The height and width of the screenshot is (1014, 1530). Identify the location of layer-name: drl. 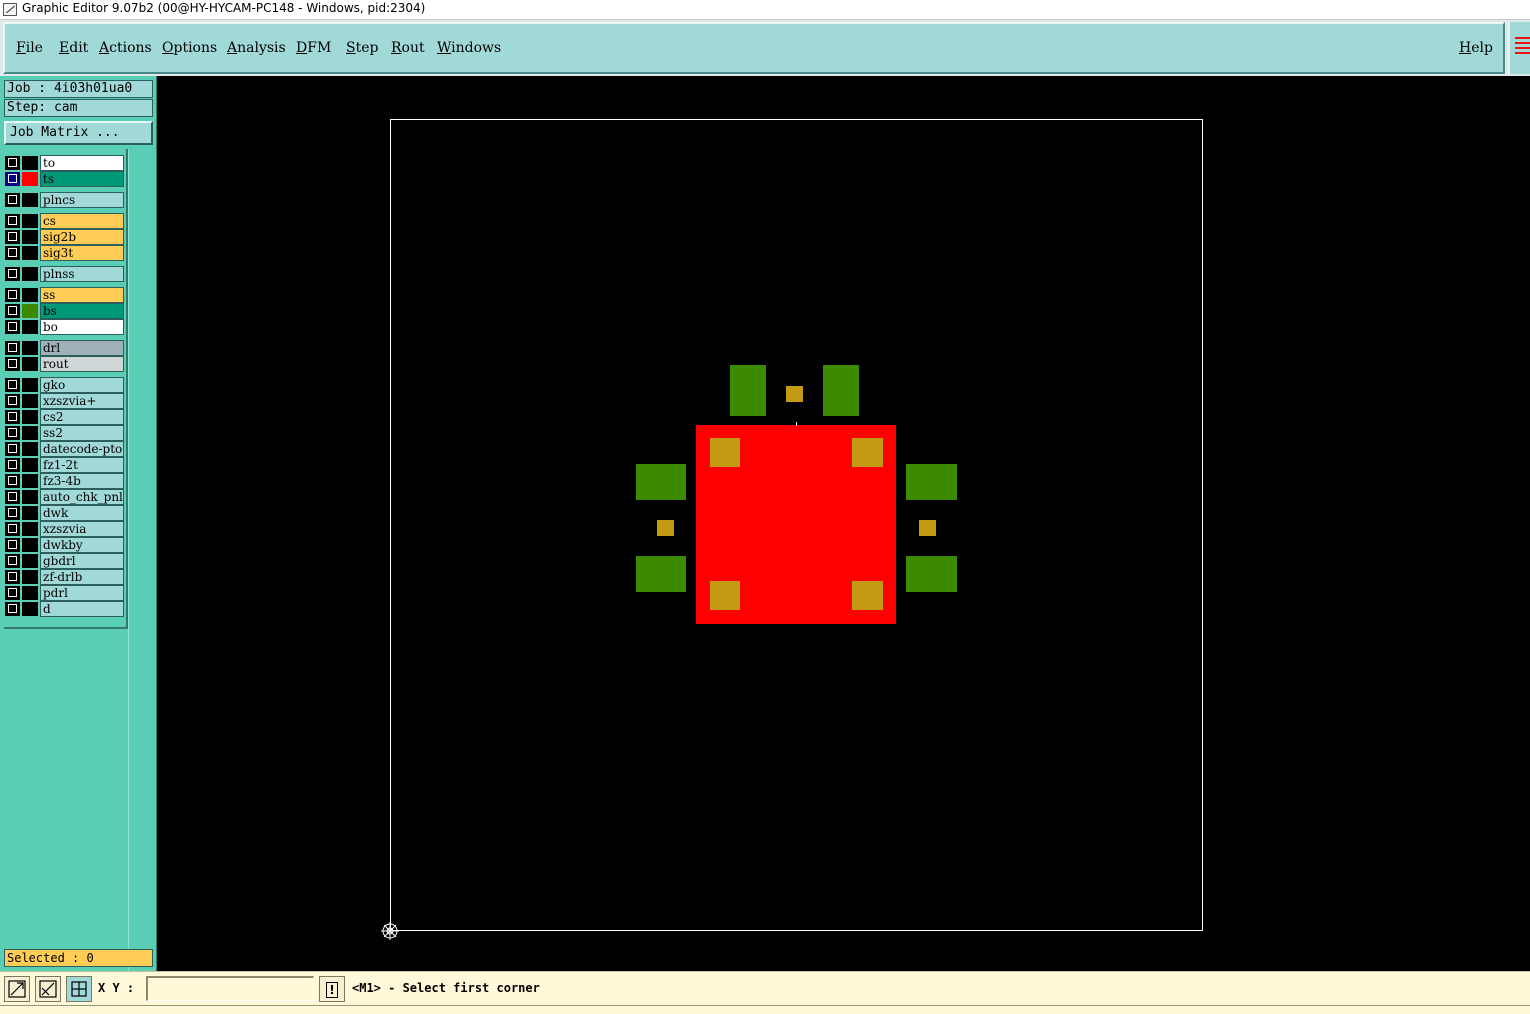
(82, 348).